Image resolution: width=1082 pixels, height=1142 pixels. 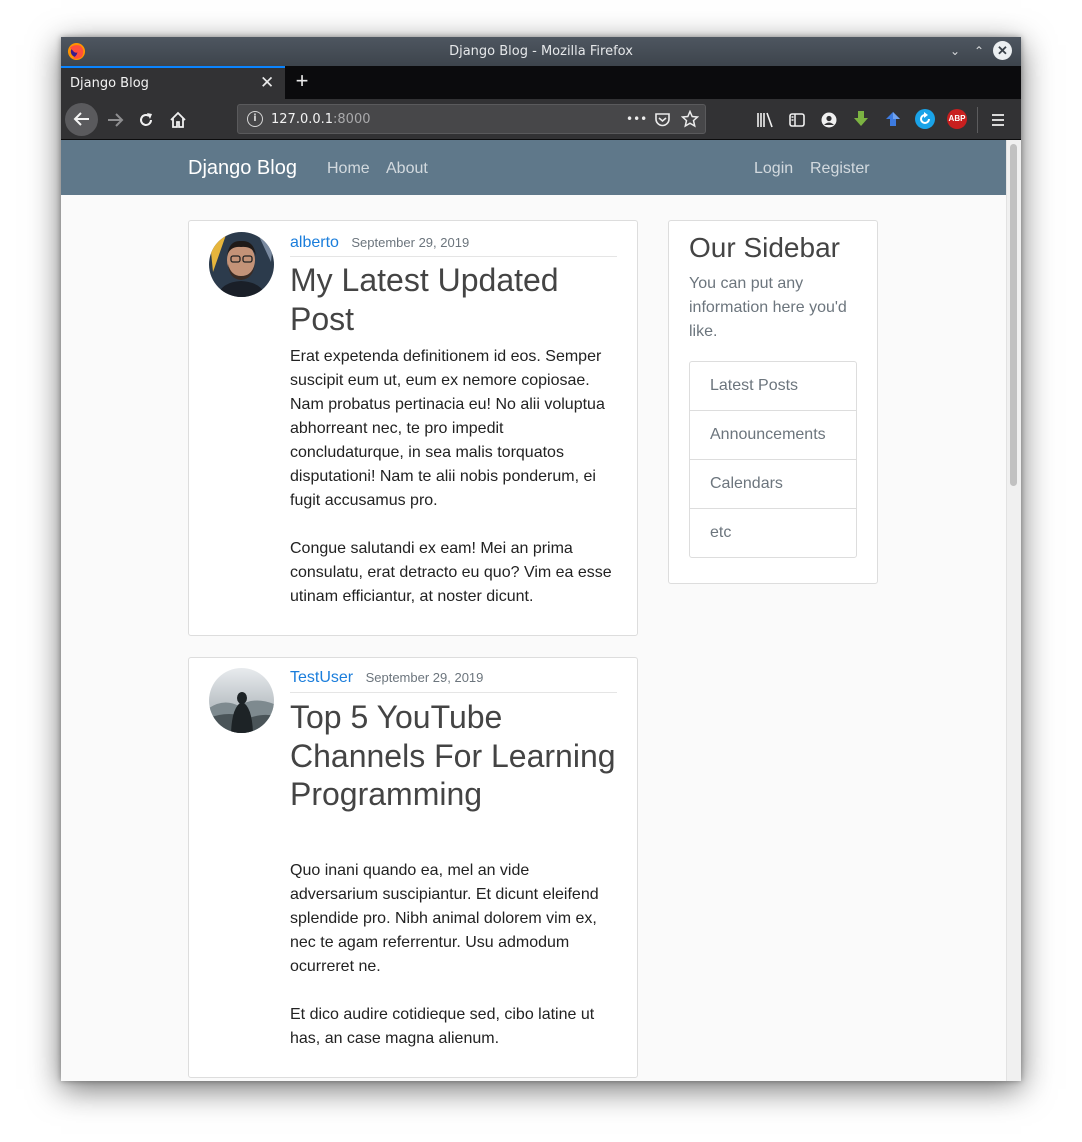 What do you see at coordinates (773, 435) in the screenshot?
I see `sidebar-item-announcements: Announcements` at bounding box center [773, 435].